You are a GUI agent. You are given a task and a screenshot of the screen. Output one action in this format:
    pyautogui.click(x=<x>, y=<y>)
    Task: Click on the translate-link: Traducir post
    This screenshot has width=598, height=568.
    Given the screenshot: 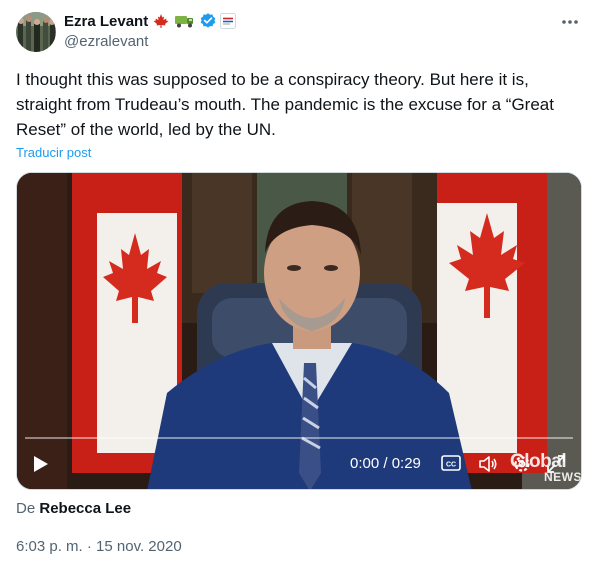 What is the action you would take?
    pyautogui.click(x=53, y=152)
    